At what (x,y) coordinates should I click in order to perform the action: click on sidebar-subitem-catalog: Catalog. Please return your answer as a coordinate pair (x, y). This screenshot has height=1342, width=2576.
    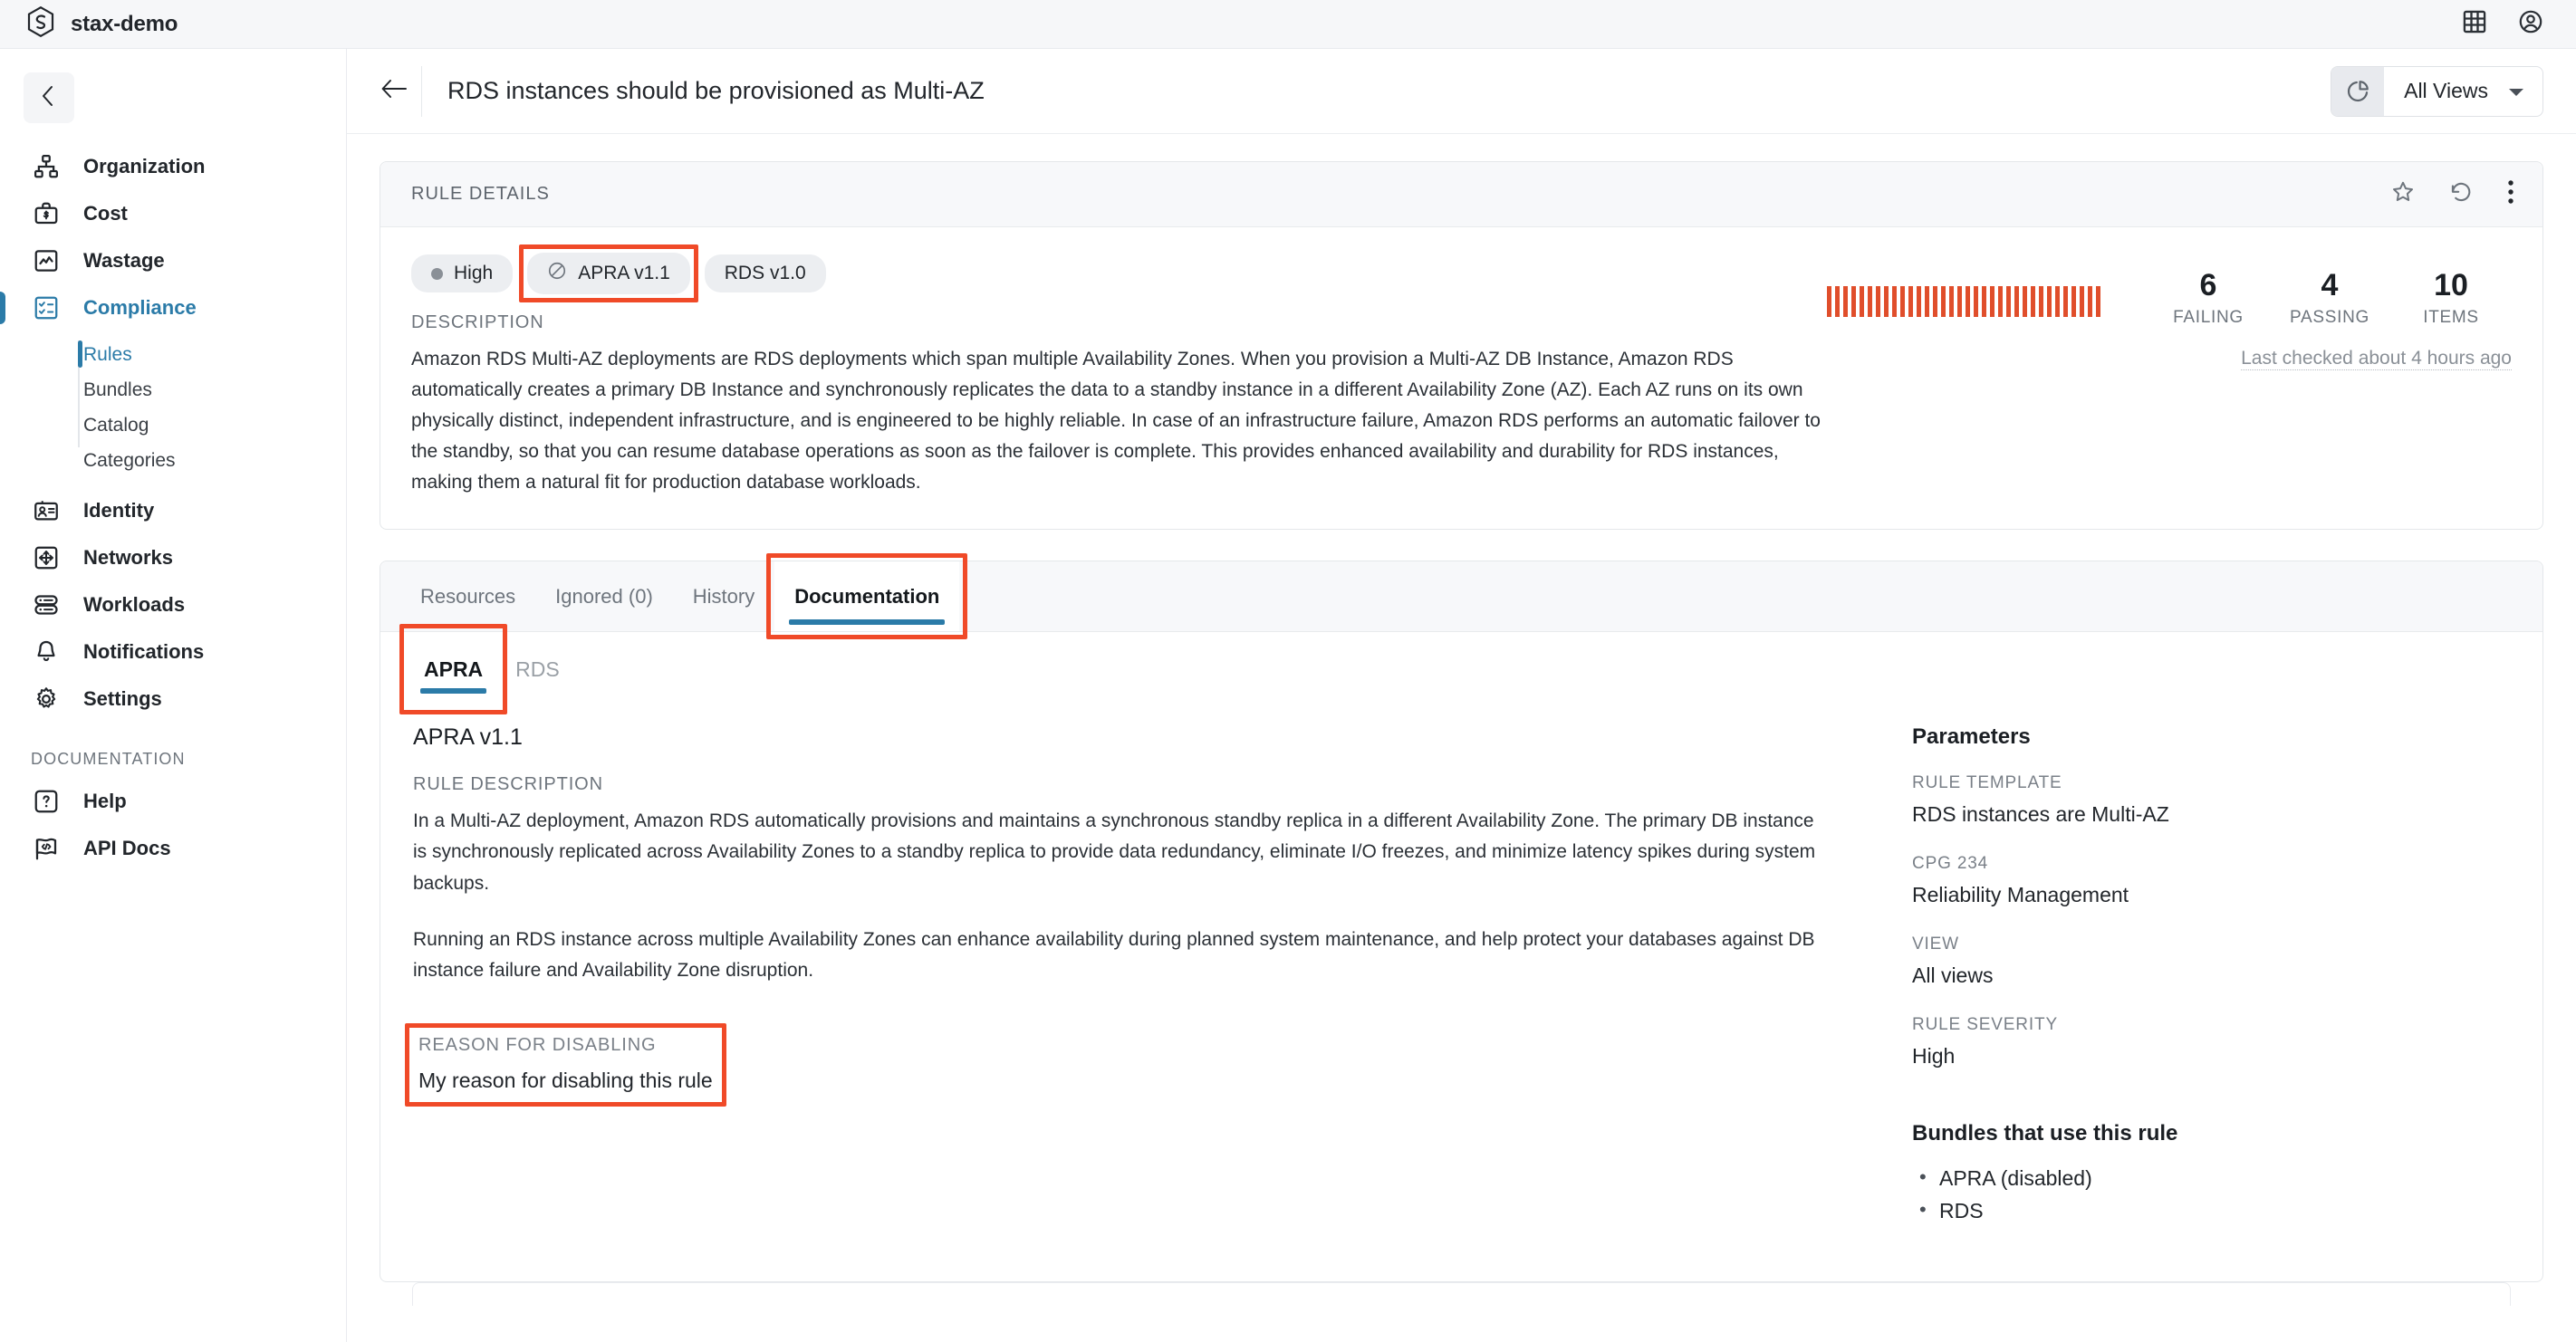
    Looking at the image, I should click on (214, 425).